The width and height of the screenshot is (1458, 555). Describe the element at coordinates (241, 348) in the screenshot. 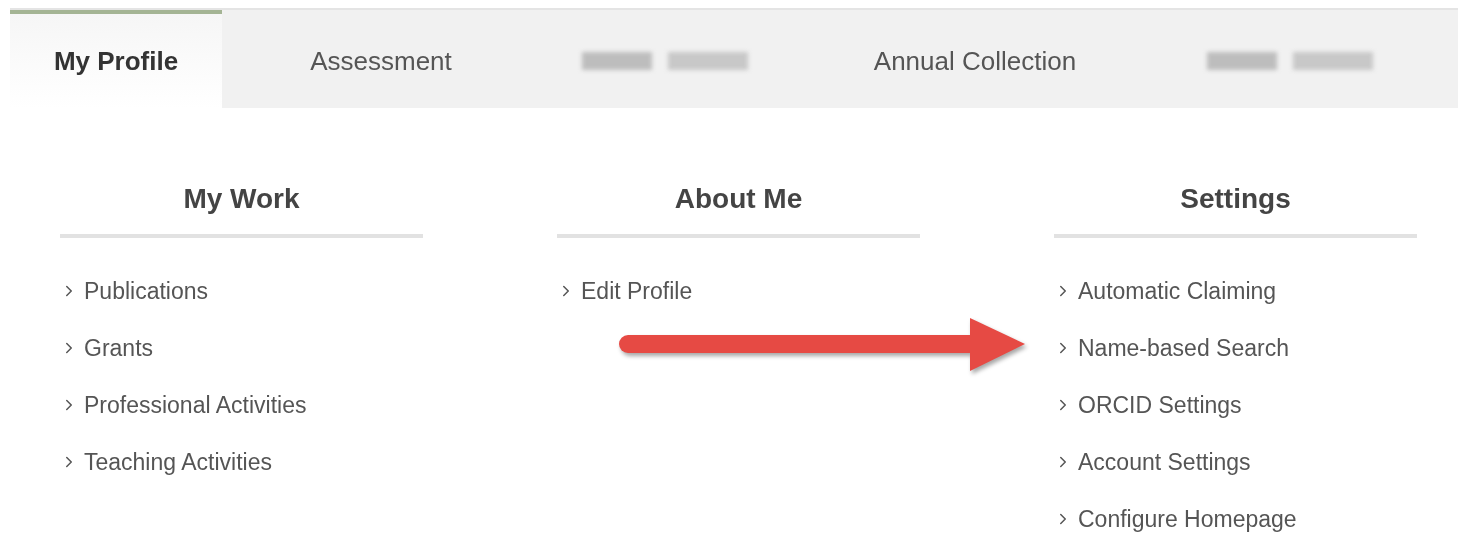

I see `menu-link: Grants` at that location.